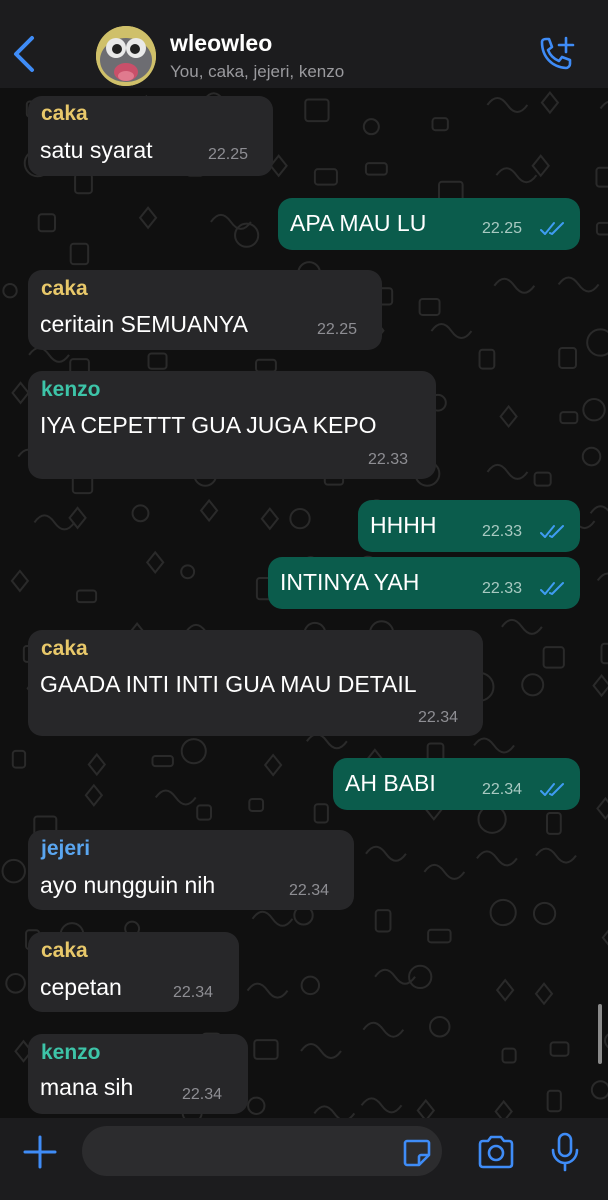  What do you see at coordinates (469, 526) in the screenshot?
I see `message-bubble: HHHH 22.33` at bounding box center [469, 526].